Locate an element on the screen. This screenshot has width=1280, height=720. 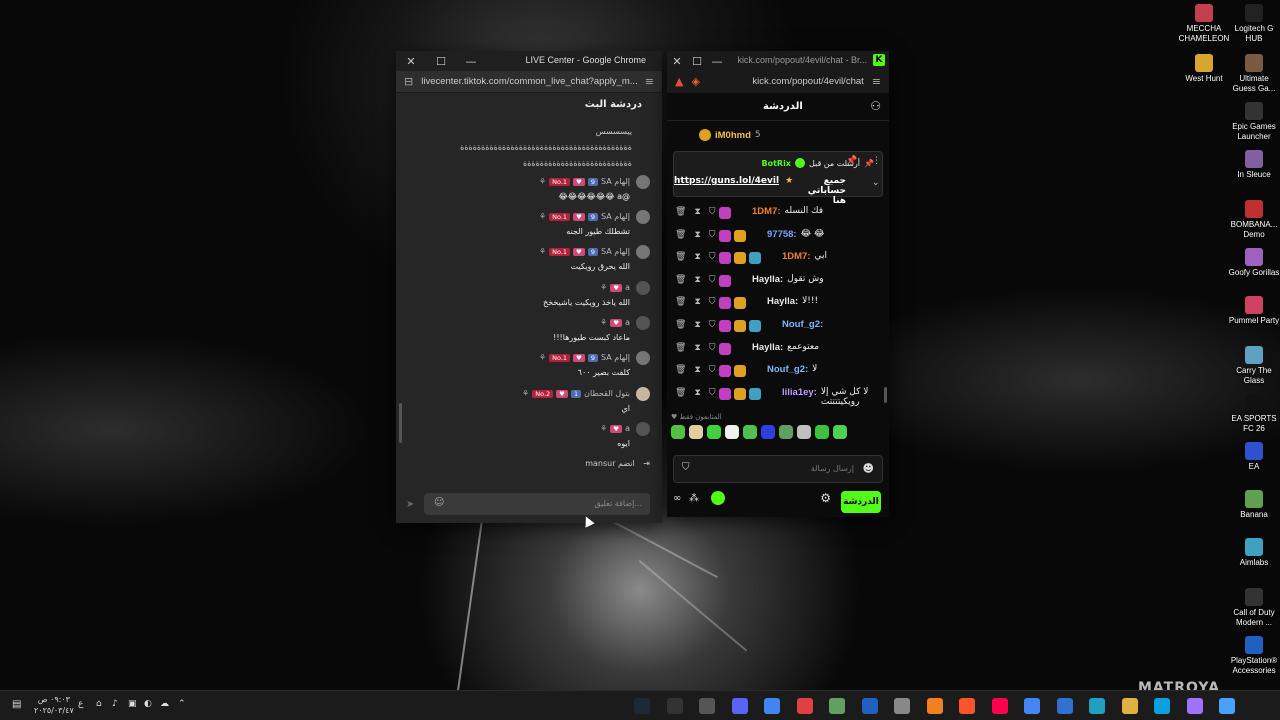
more-menu-icon: ⋮ is located at coordinates (876, 161).